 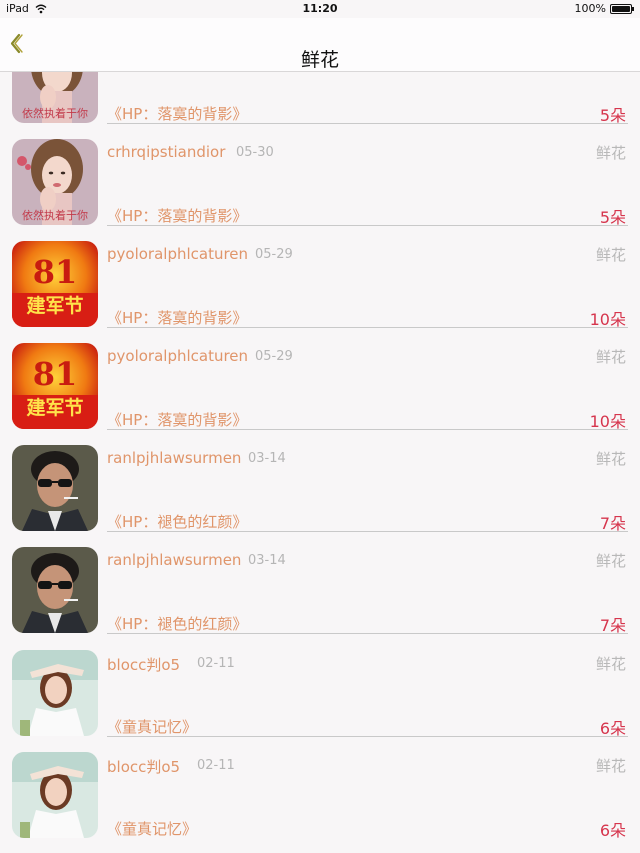 What do you see at coordinates (590, 8) in the screenshot?
I see `battery-percent: 100%` at bounding box center [590, 8].